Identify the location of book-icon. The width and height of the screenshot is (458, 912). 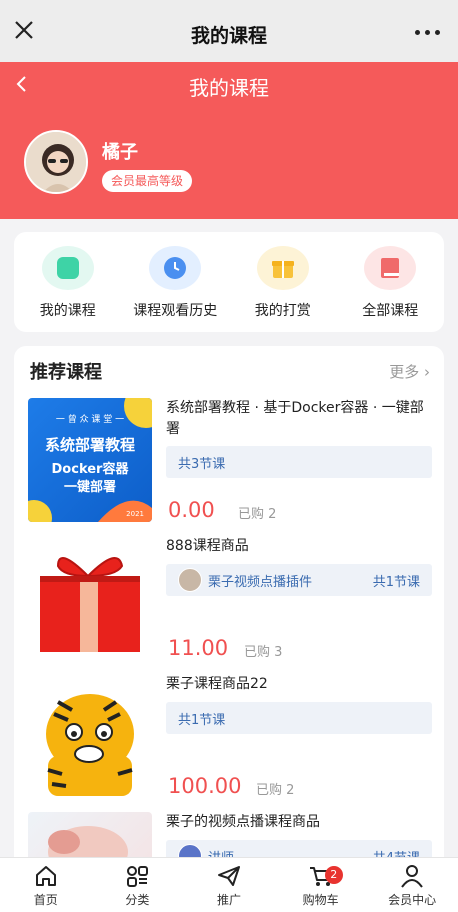
(390, 268).